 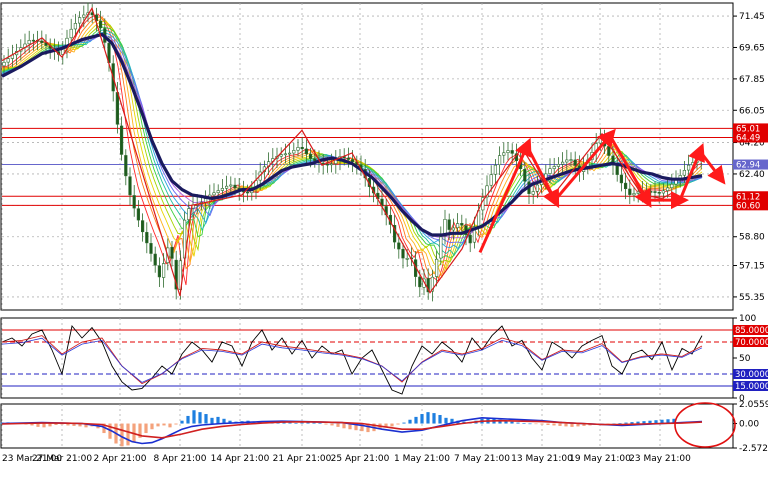 What do you see at coordinates (752, 80) in the screenshot?
I see `price-tick-label: 67.85` at bounding box center [752, 80].